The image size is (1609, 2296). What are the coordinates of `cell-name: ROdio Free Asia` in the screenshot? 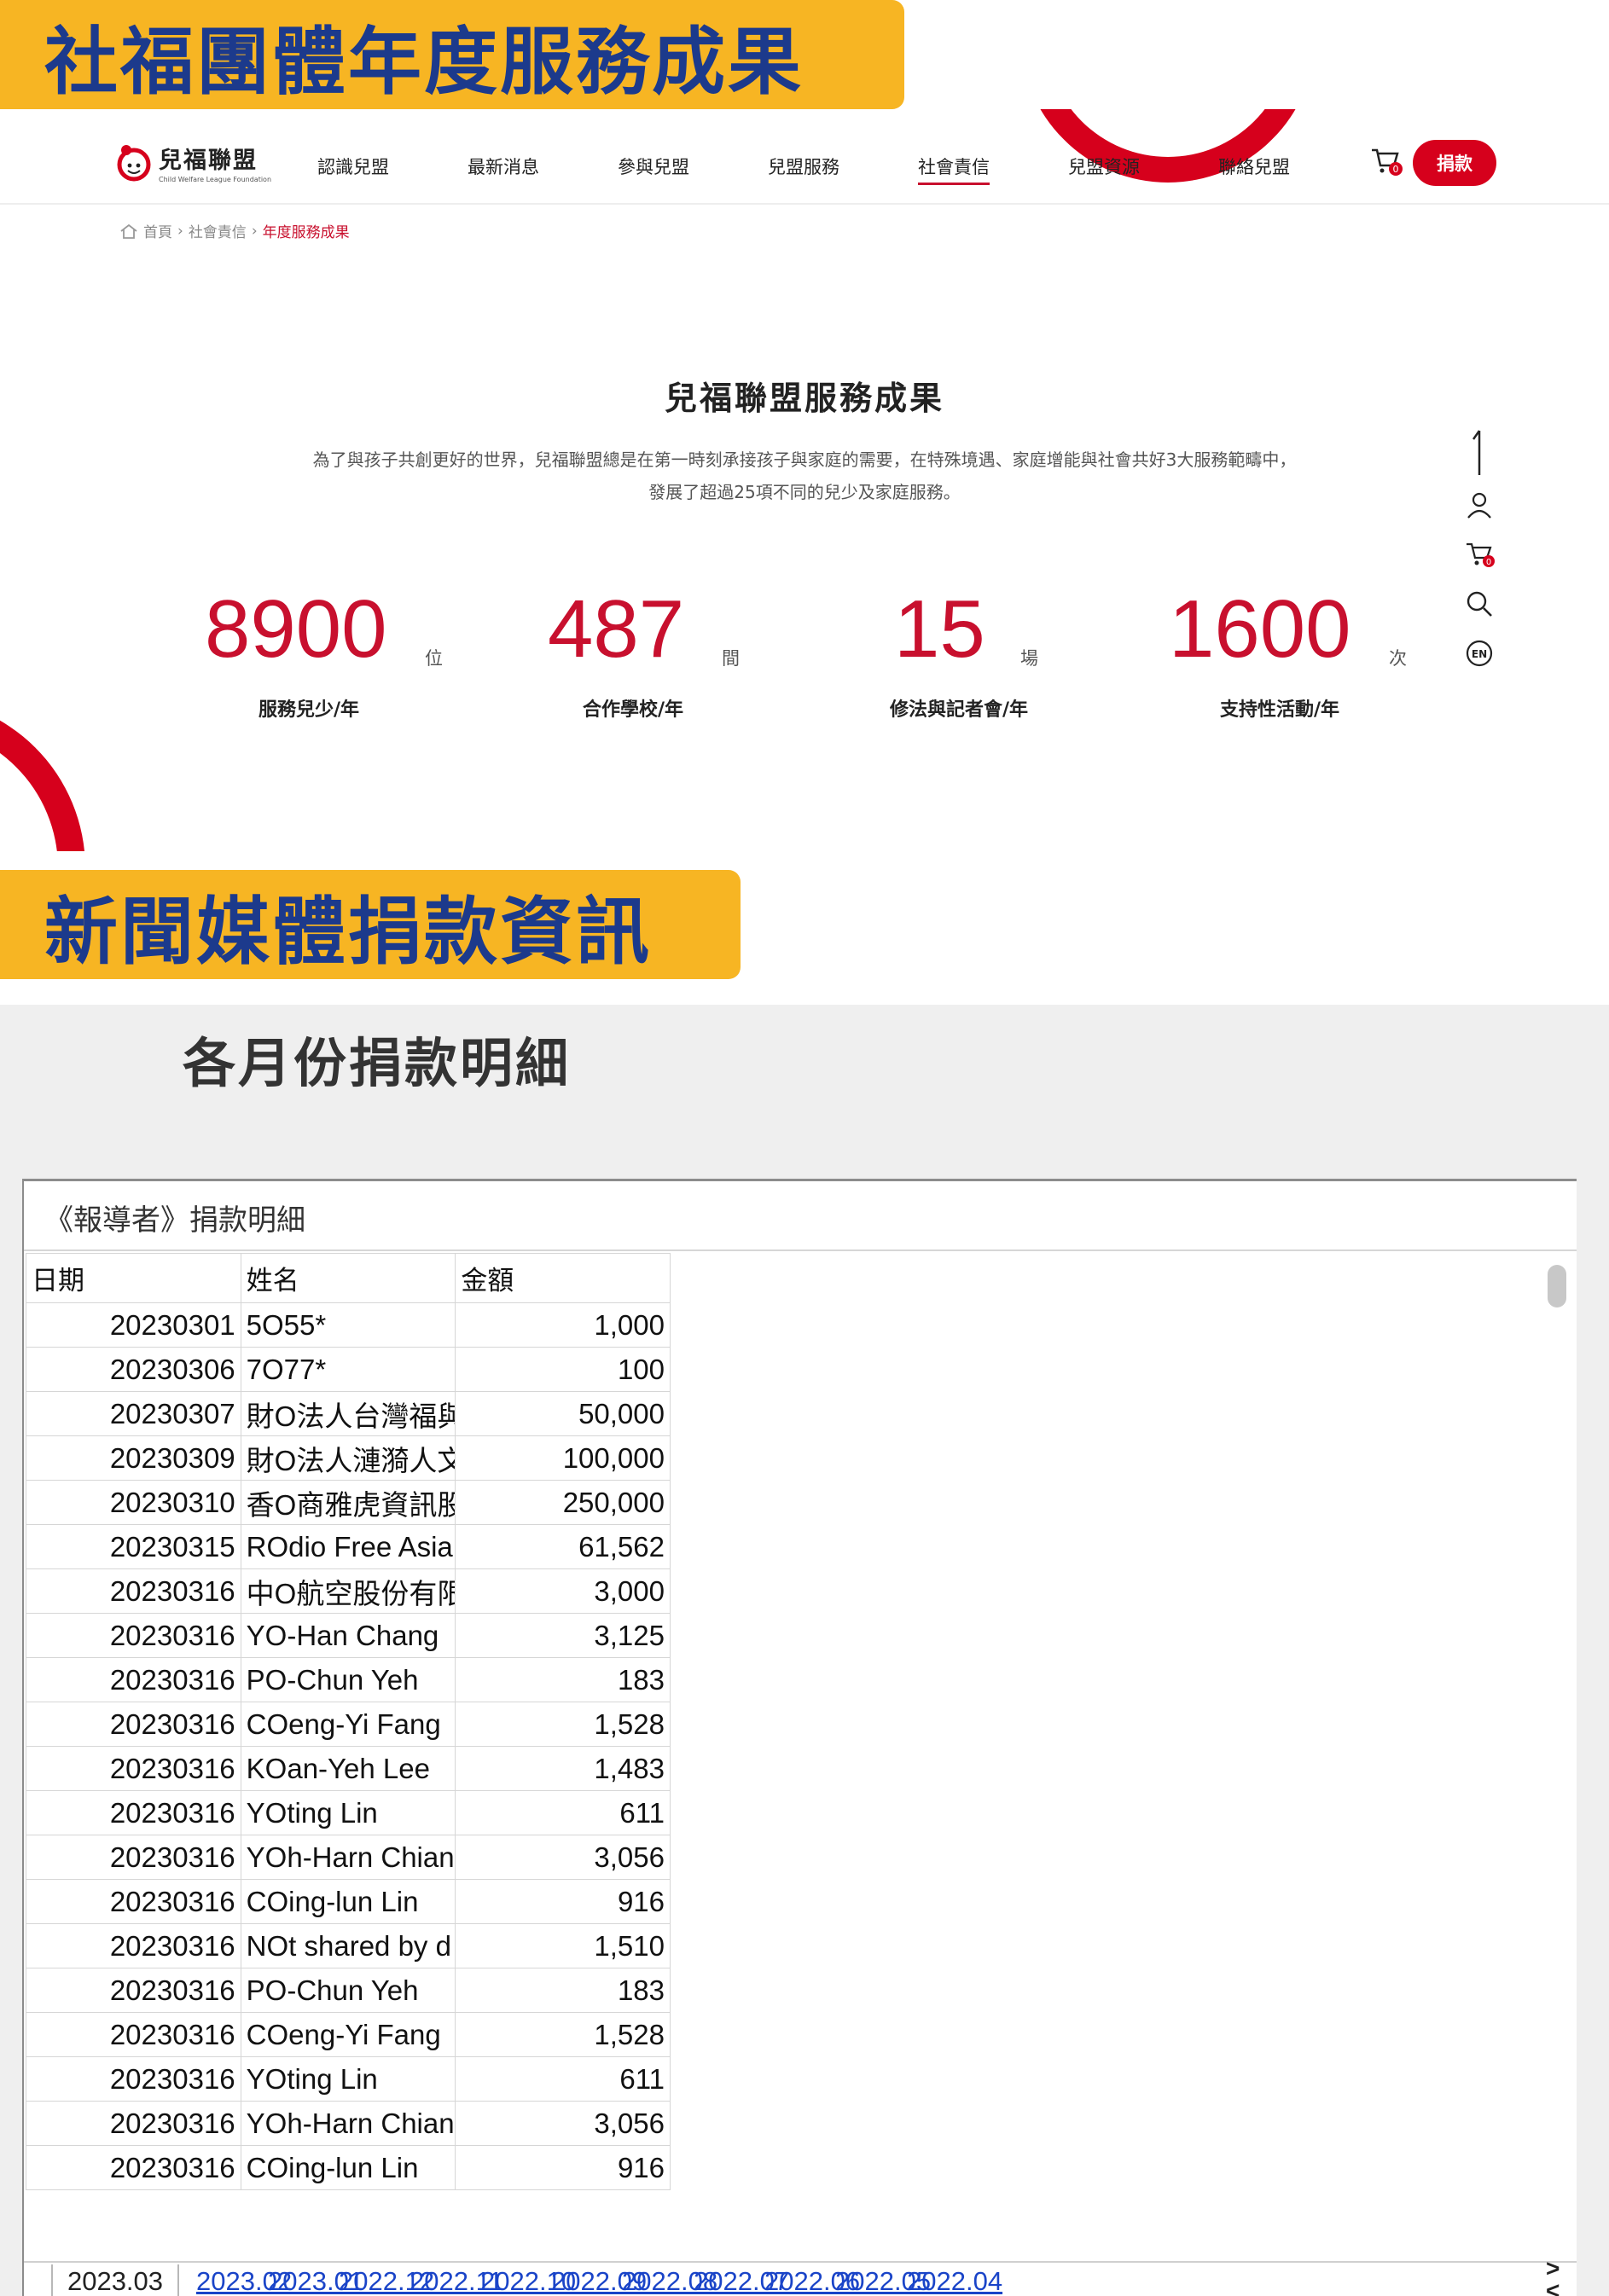 It's located at (348, 1546).